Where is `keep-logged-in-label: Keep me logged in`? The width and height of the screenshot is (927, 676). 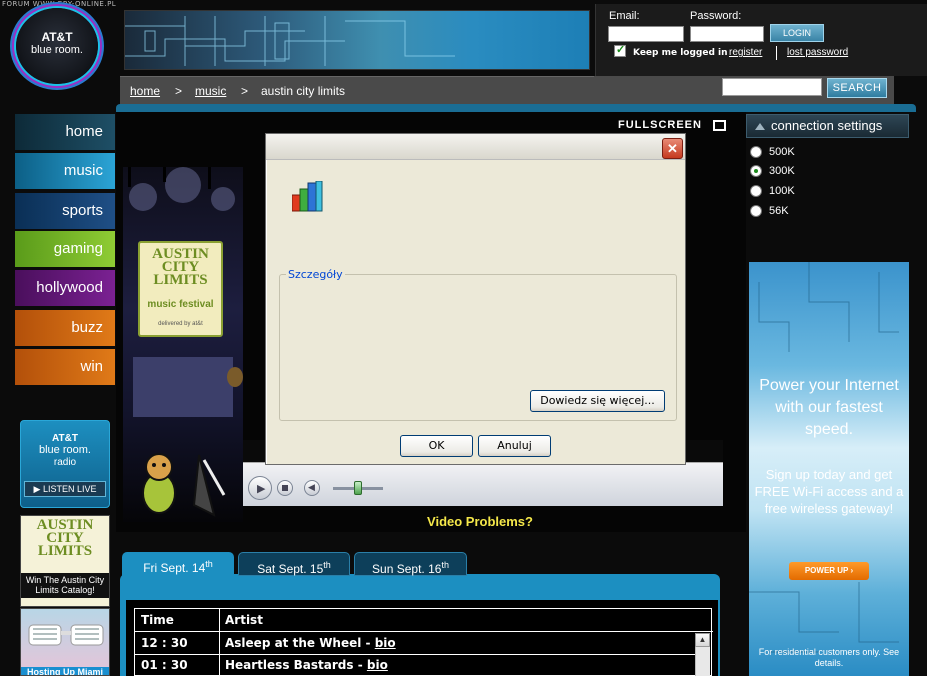
keep-logged-in-label: Keep me logged in is located at coordinates (680, 53).